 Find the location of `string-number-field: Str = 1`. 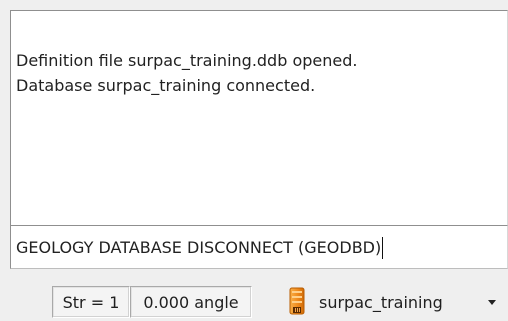

string-number-field: Str = 1 is located at coordinates (91, 302).